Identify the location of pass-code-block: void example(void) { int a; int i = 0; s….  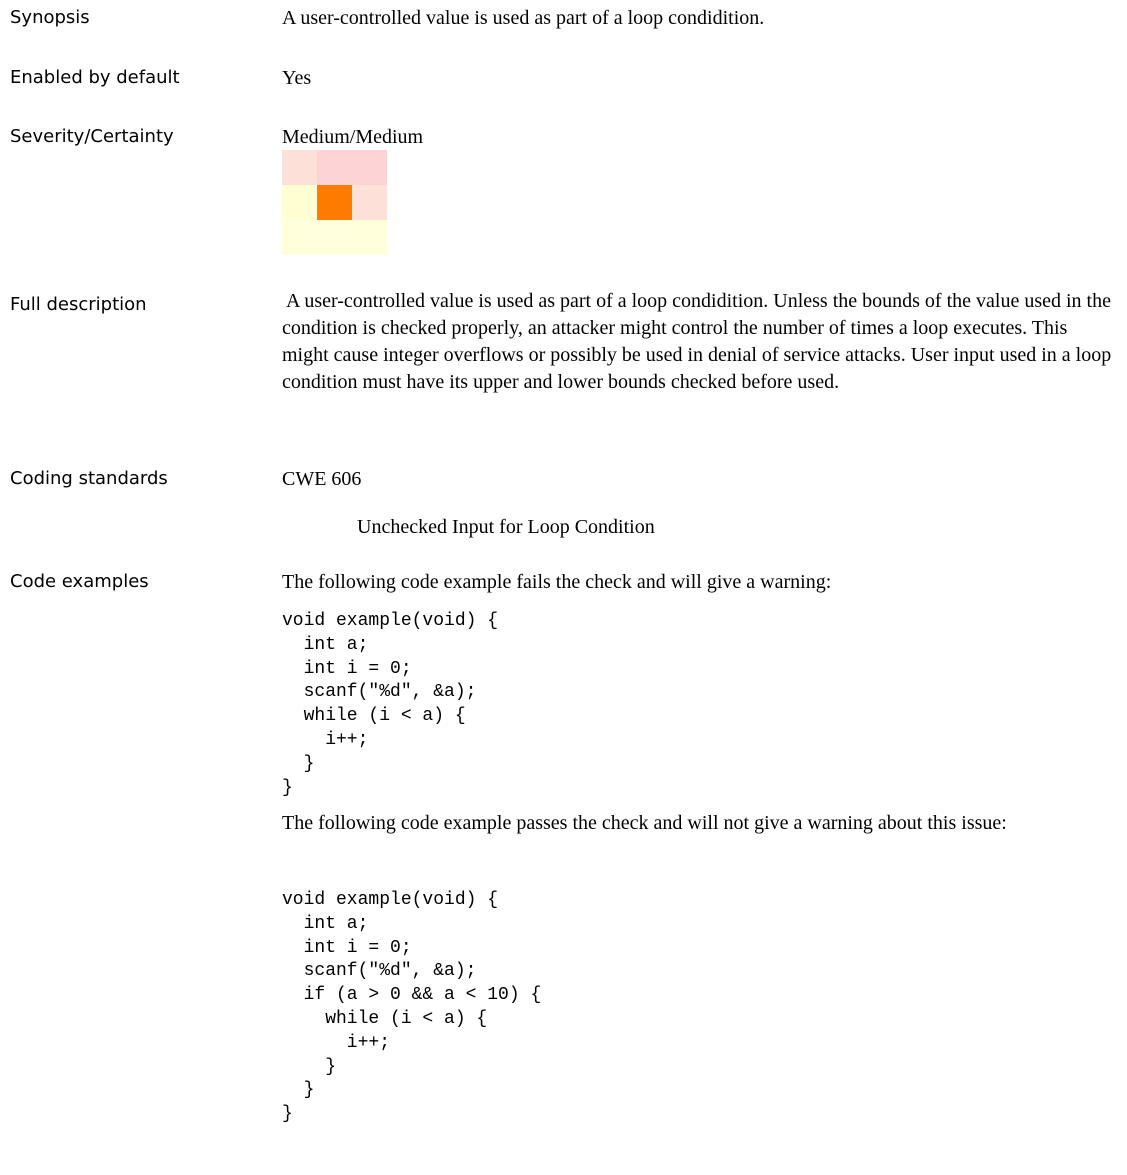
(412, 1007).